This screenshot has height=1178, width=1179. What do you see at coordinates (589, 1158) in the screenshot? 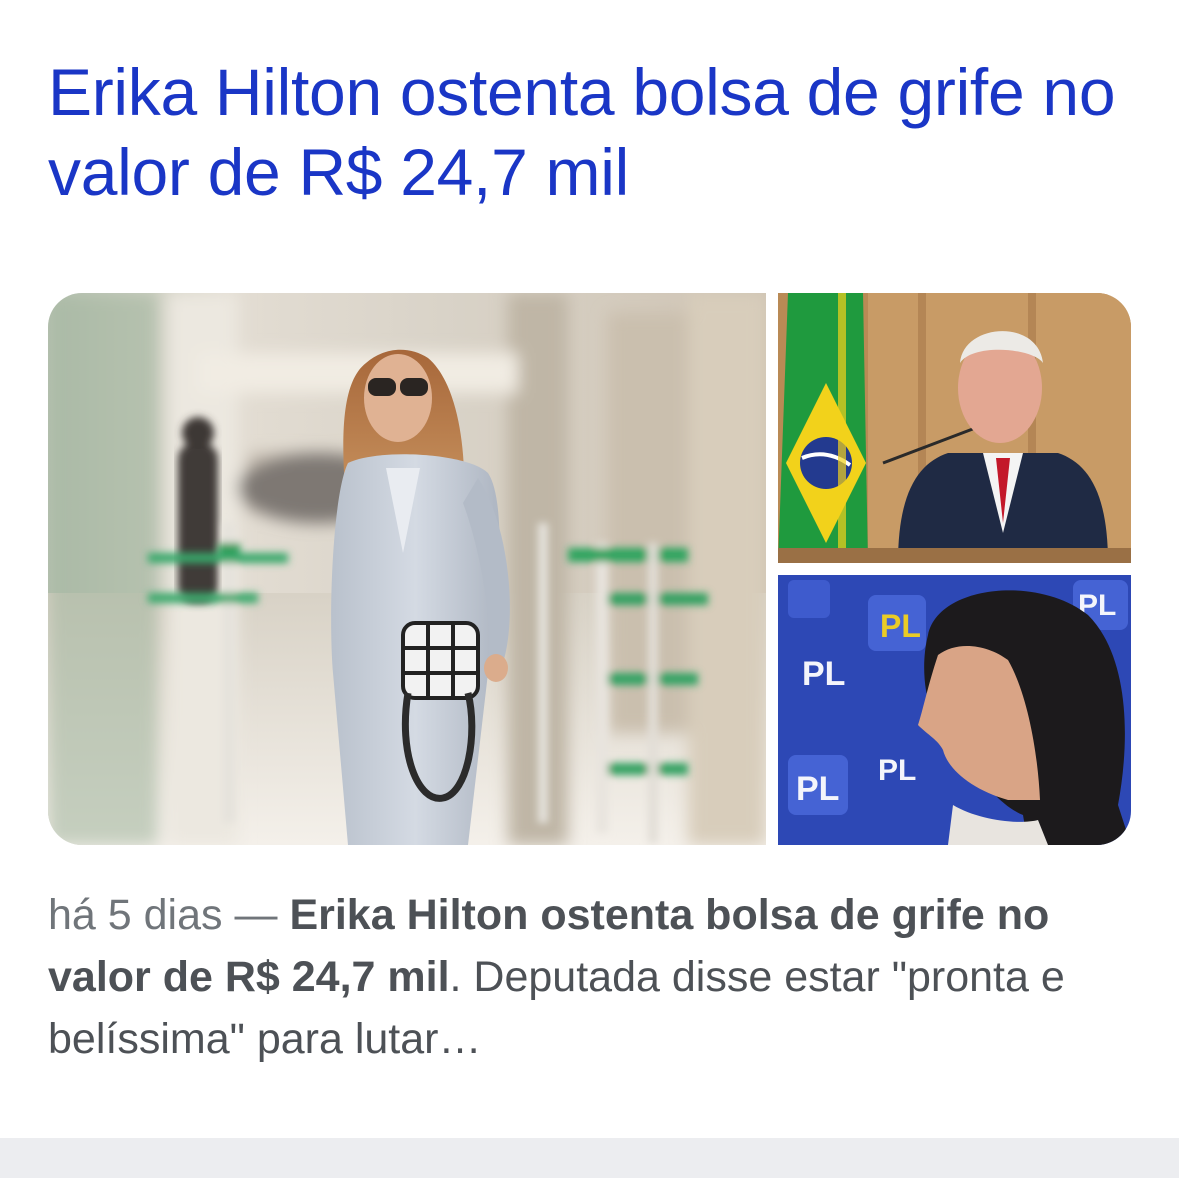
I see `results-divider` at bounding box center [589, 1158].